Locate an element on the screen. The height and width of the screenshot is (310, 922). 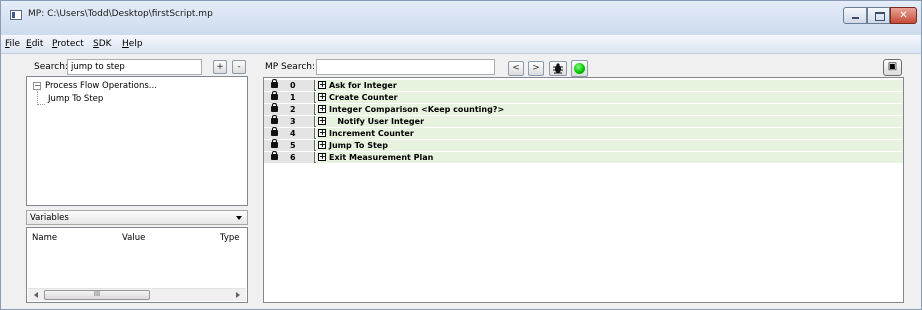
tree-item-jump-to-step: Jump To Step is located at coordinates (75, 99).